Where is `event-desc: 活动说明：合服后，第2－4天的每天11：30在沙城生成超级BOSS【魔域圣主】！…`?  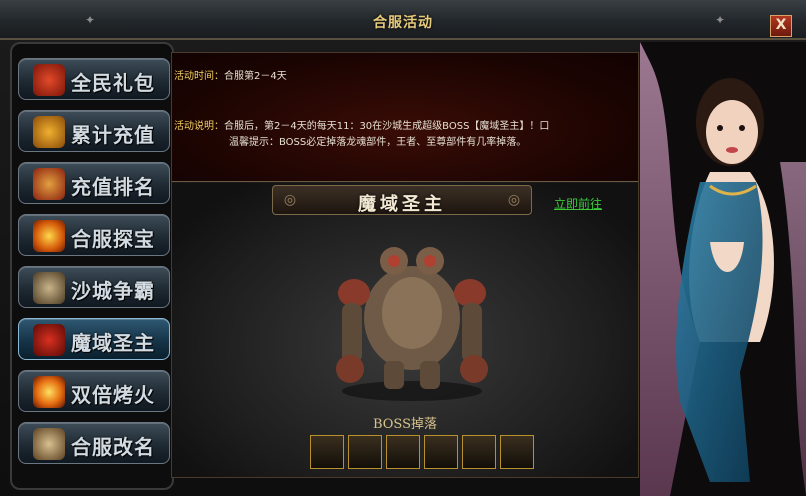
event-desc: 活动说明：合服后，第2－4天的每天11：30在沙城生成超级BOSS【魔域圣主】！… is located at coordinates (361, 124).